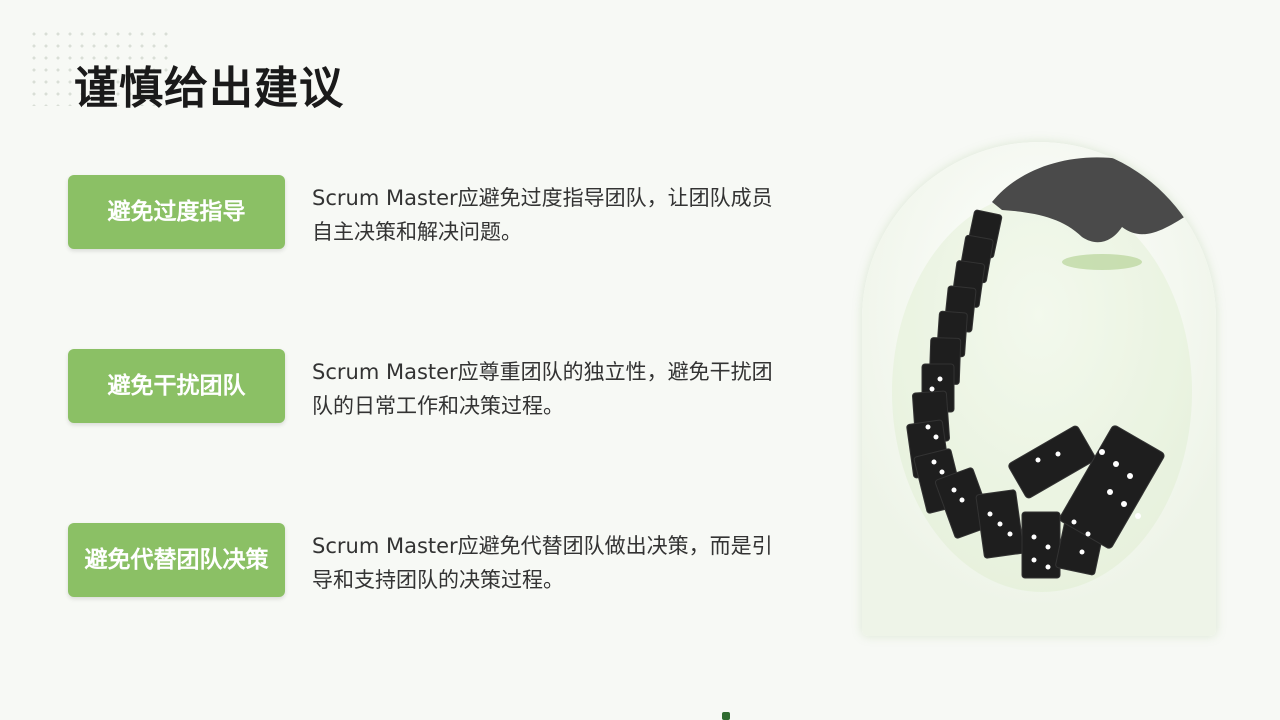 This screenshot has height=720, width=1280. What do you see at coordinates (176, 560) in the screenshot?
I see `advice-label-badge: 避免代替团队决策` at bounding box center [176, 560].